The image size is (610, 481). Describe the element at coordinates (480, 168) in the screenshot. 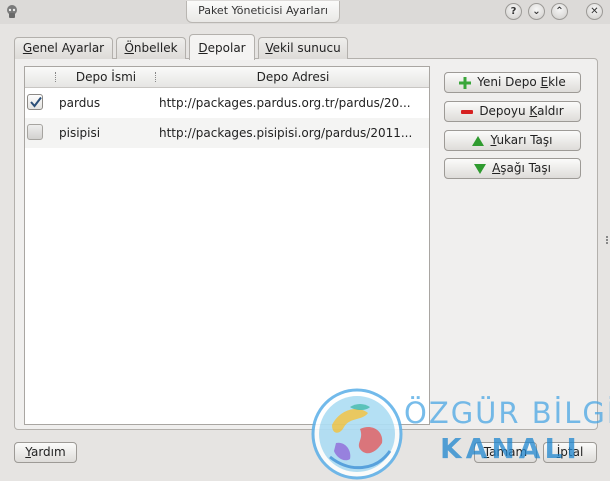

I see `arrow-down-icon` at that location.